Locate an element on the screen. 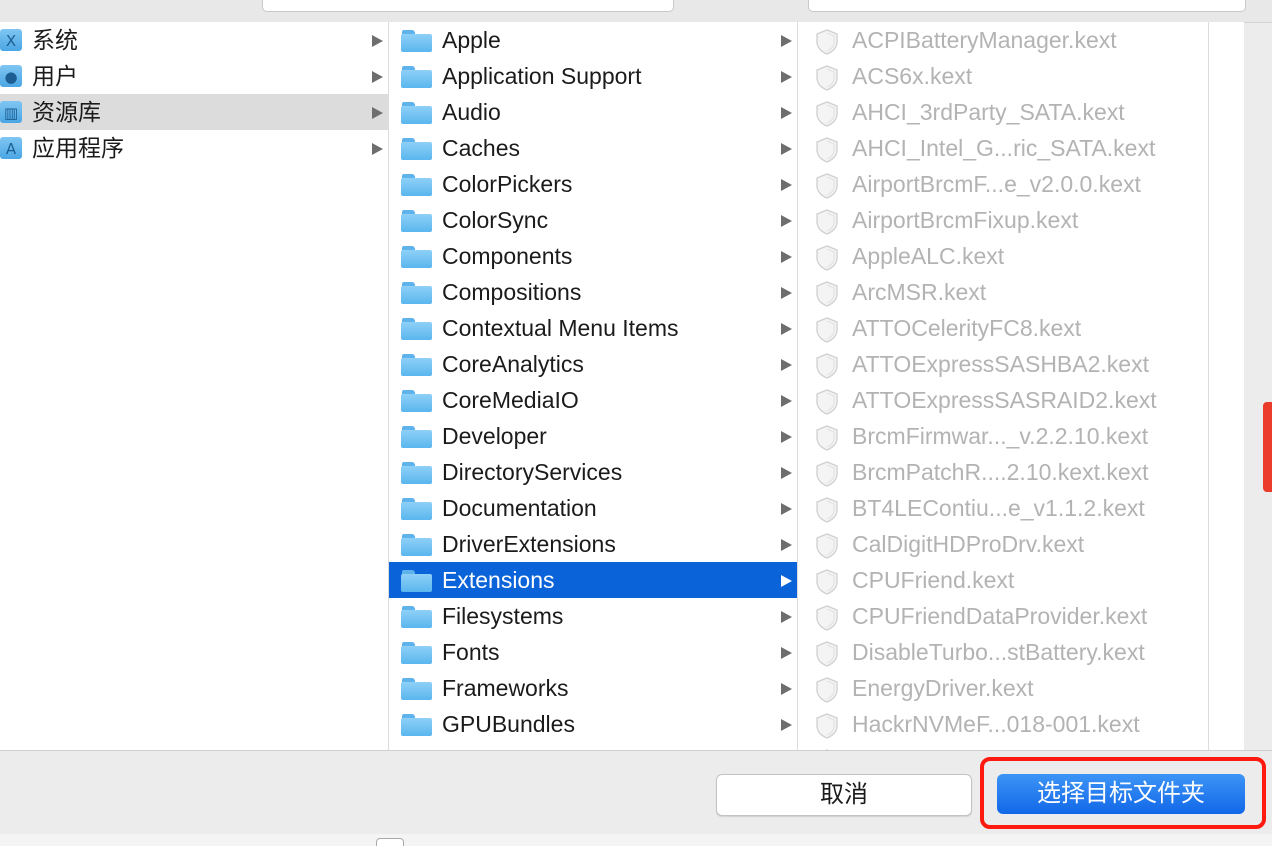  kext-row: HackrNVMeF...018-001.kext is located at coordinates (1003, 724).